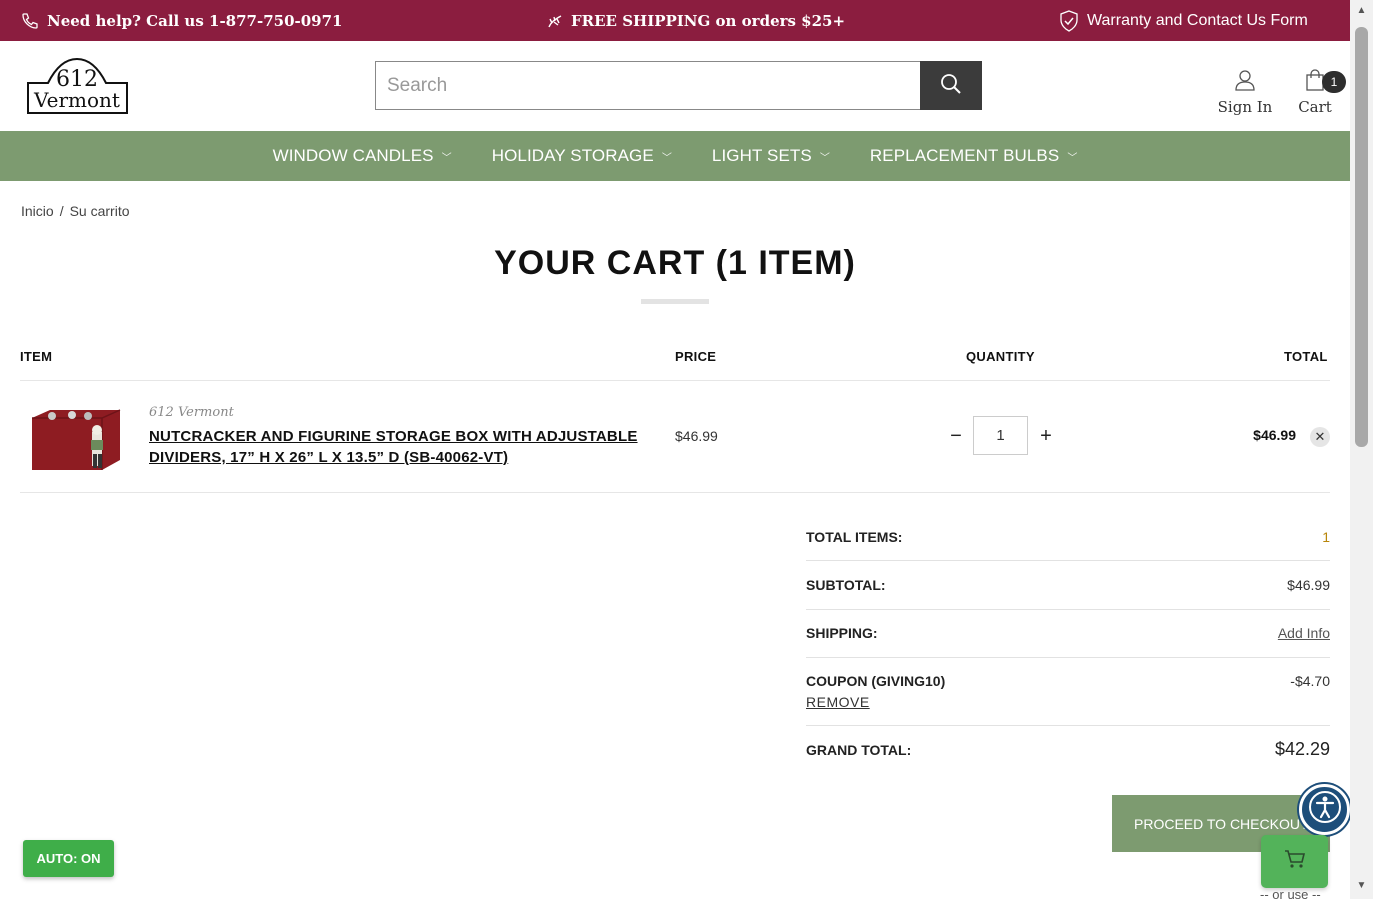  I want to click on page-title: YOUR CART (1 ITEM), so click(675, 263).